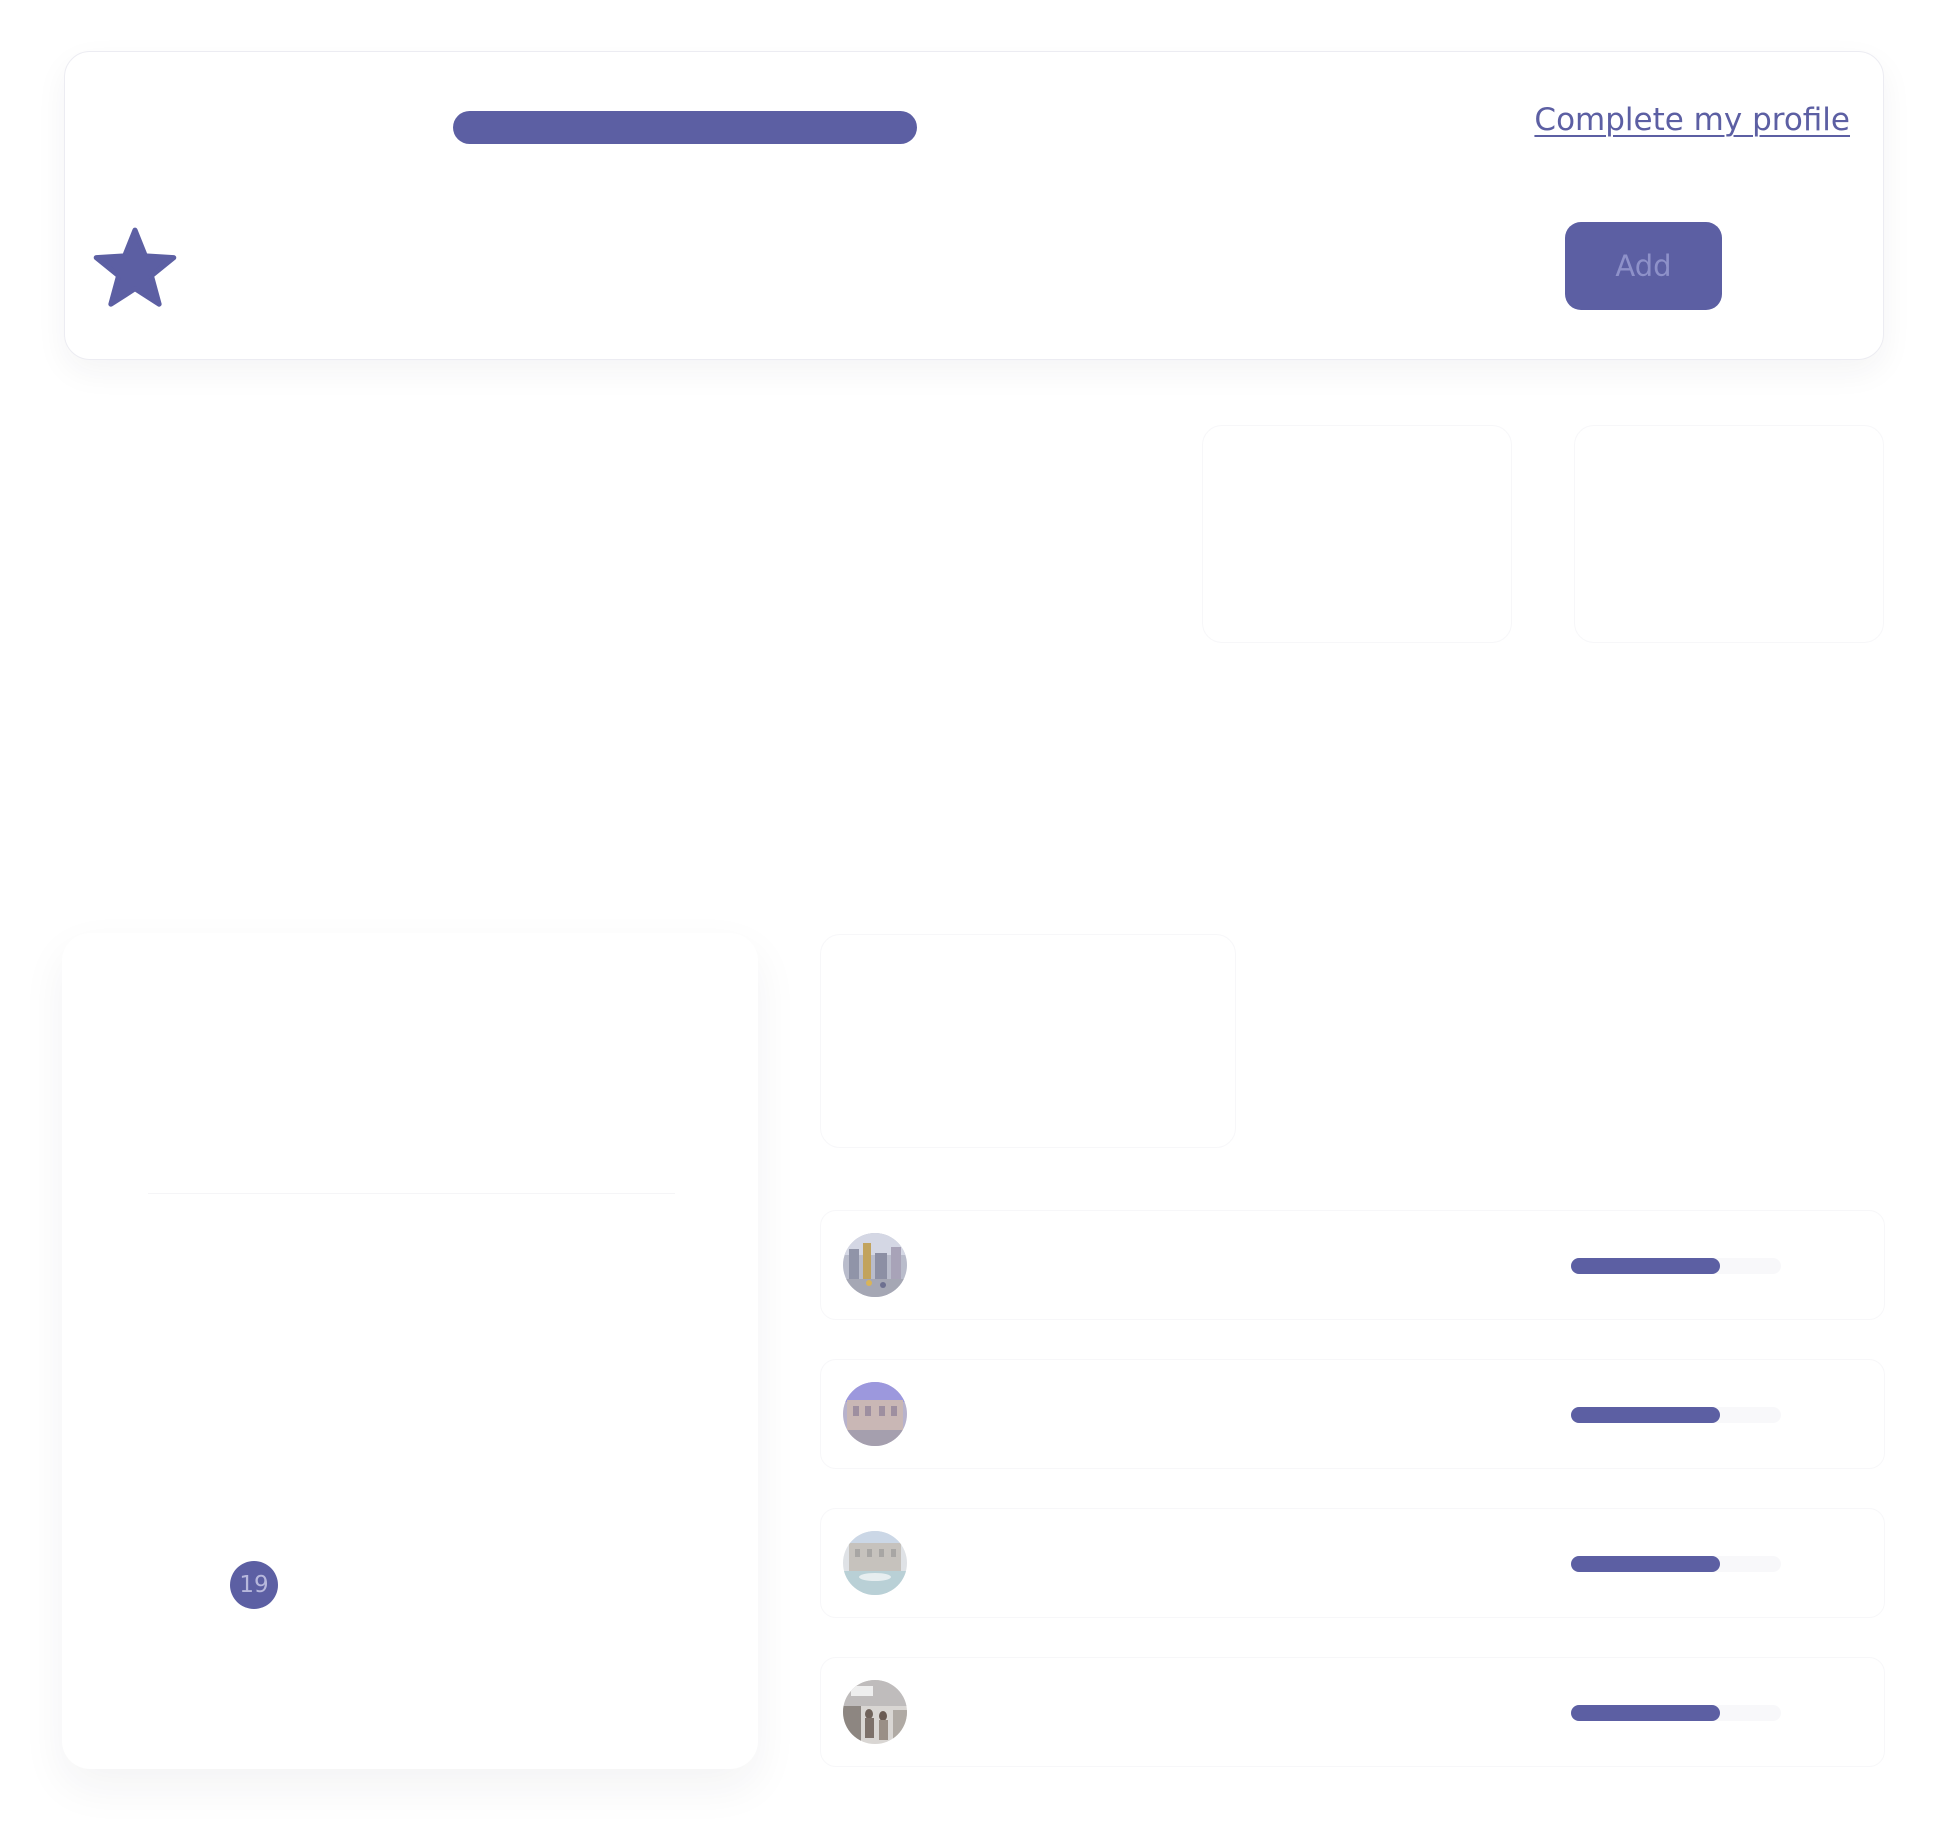 This screenshot has width=1940, height=1834. Describe the element at coordinates (254, 1585) in the screenshot. I see `calendar-day-selected: 19` at that location.